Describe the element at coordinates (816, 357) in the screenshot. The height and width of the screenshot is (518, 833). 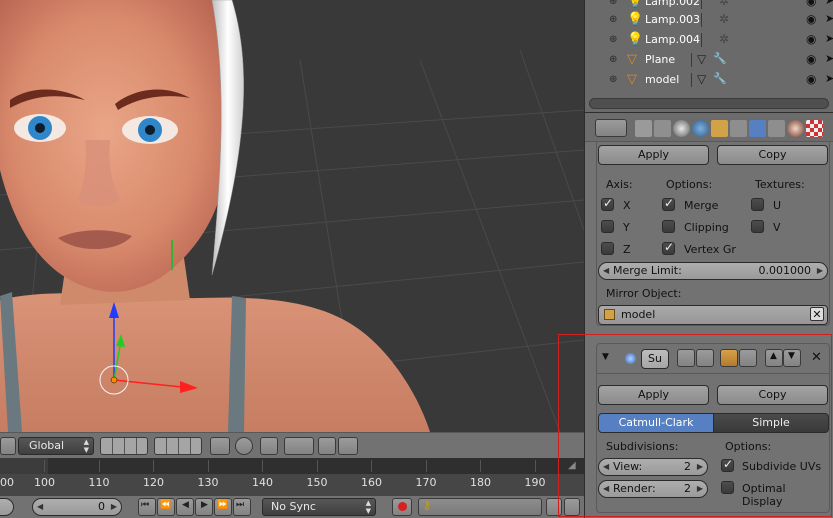
I see `remove-modifier-icon: ✕` at that location.